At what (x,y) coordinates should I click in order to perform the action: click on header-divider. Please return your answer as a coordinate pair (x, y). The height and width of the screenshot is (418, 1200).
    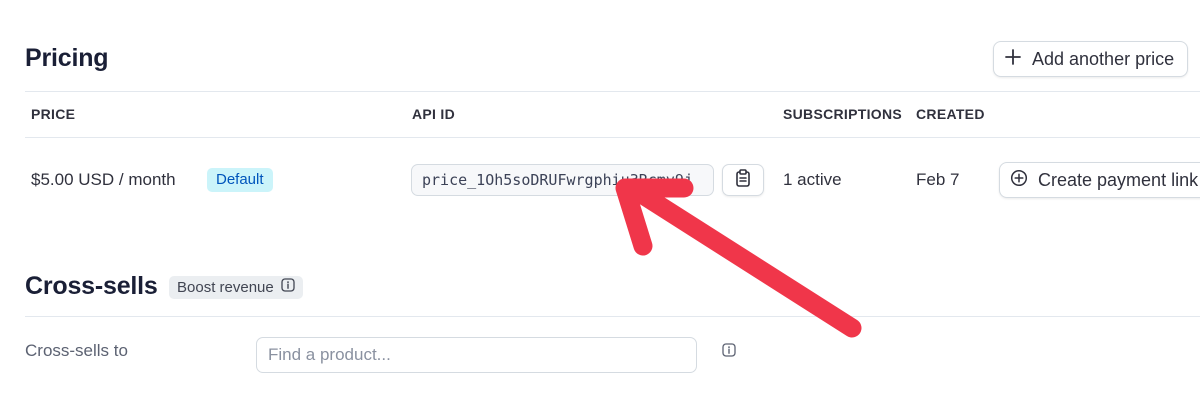
    Looking at the image, I should click on (612, 91).